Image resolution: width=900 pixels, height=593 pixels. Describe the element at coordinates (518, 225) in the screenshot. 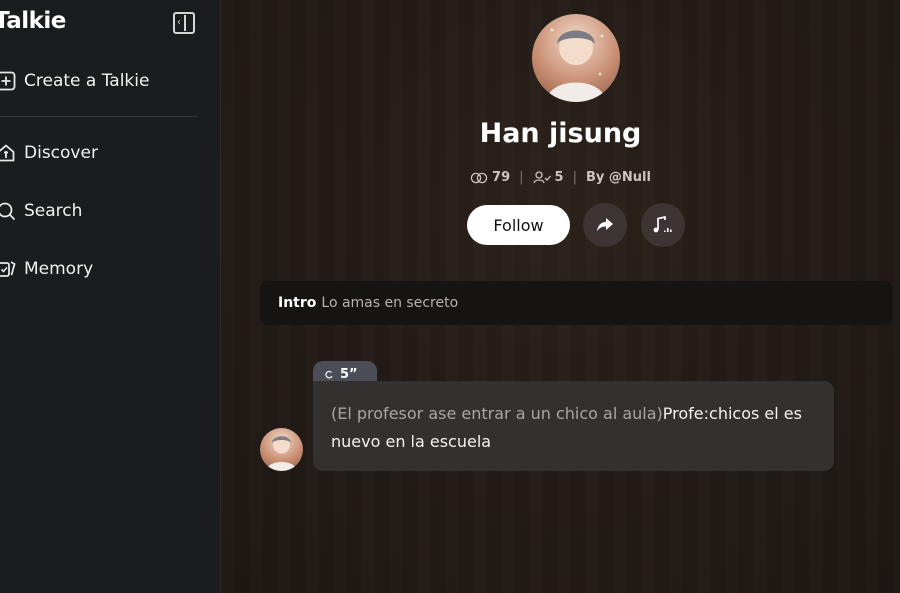

I see `follow-button: Follow` at that location.